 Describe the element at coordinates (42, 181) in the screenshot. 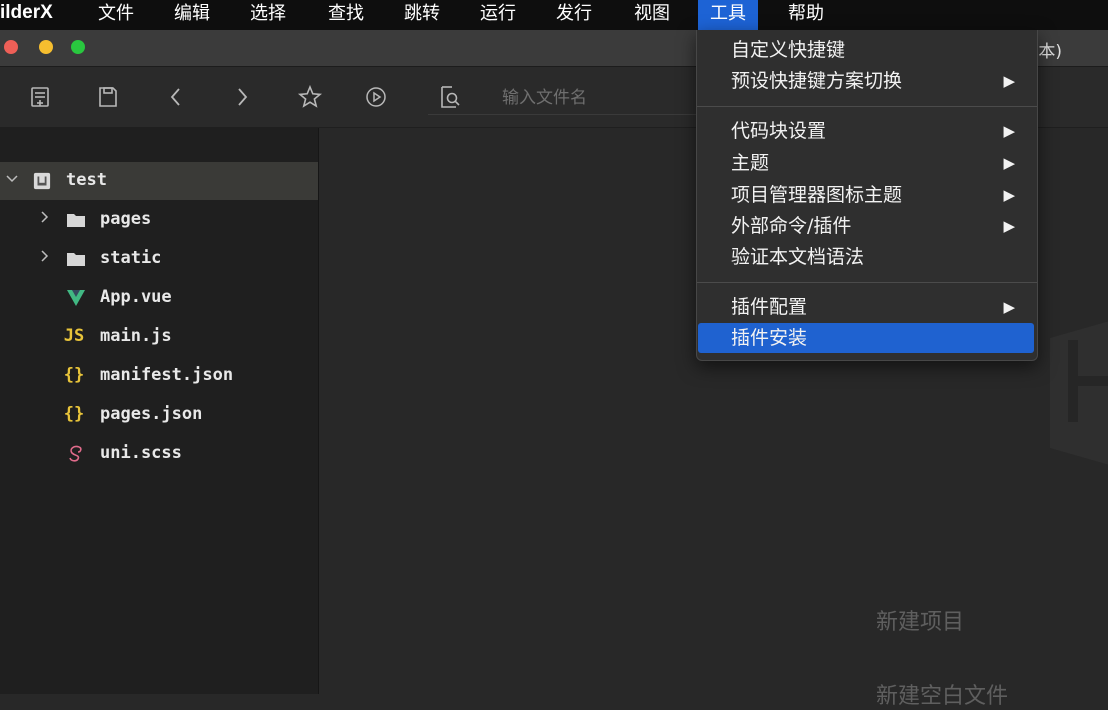

I see `project-icon` at that location.